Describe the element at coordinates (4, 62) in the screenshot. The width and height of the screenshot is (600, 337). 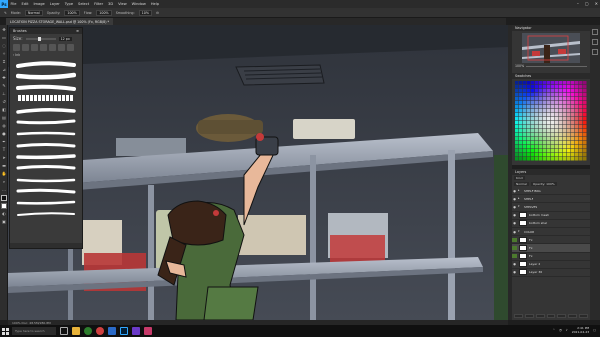
I see `crop-tool-icon: ⌗` at that location.